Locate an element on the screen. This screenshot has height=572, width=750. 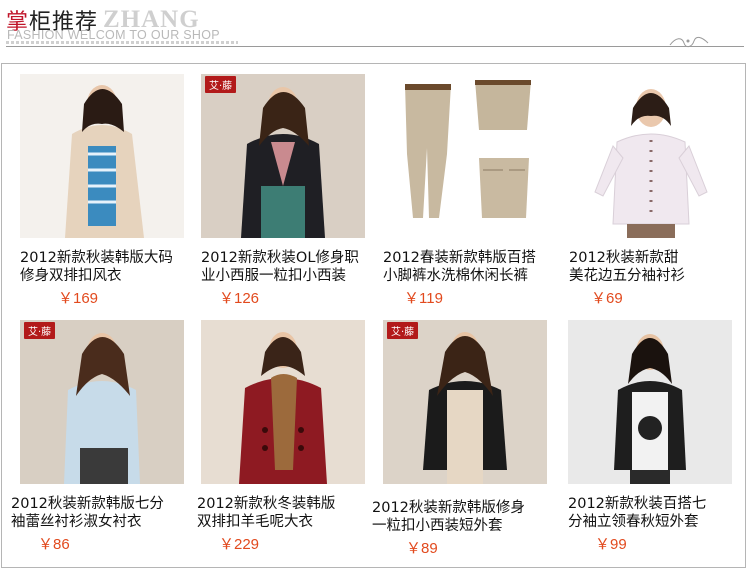
product-card: 2012秋装新款甜 美花边五分袖衬衫 ￥69 is located at coordinates (659, 194).